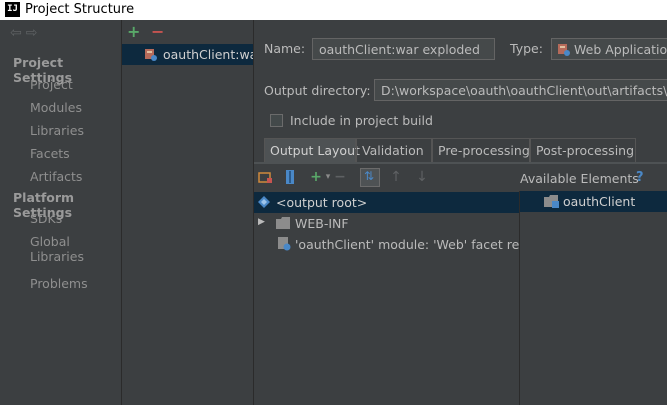 The width and height of the screenshot is (667, 405). Describe the element at coordinates (460, 163) in the screenshot. I see `tab-underline` at that location.